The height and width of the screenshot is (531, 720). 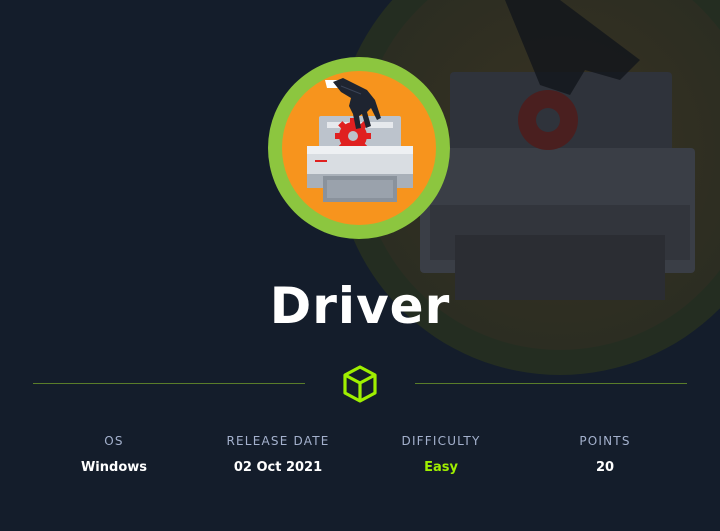 What do you see at coordinates (360, 306) in the screenshot?
I see `machine-name: Driver` at bounding box center [360, 306].